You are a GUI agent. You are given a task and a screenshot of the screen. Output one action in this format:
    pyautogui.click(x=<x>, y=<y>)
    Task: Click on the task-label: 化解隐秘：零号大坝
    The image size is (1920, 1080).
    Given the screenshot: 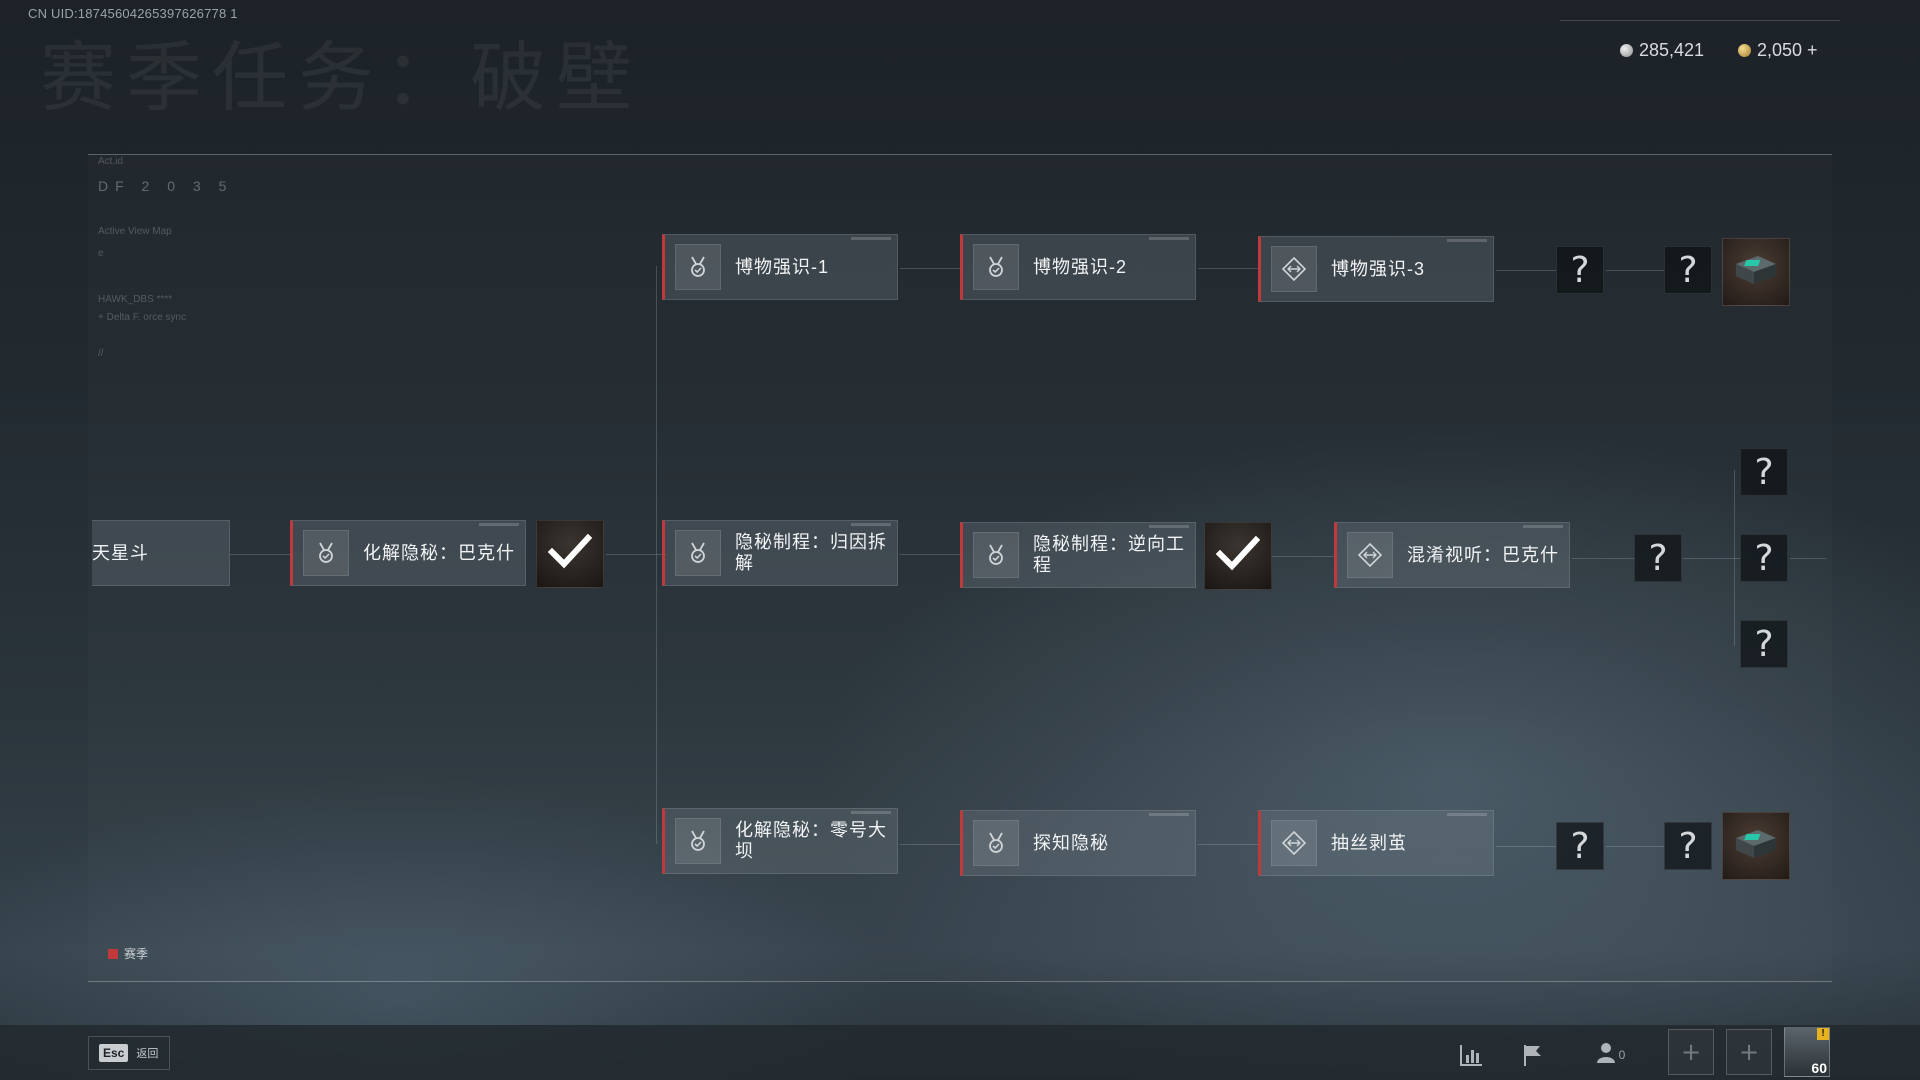 What is the action you would take?
    pyautogui.click(x=811, y=840)
    